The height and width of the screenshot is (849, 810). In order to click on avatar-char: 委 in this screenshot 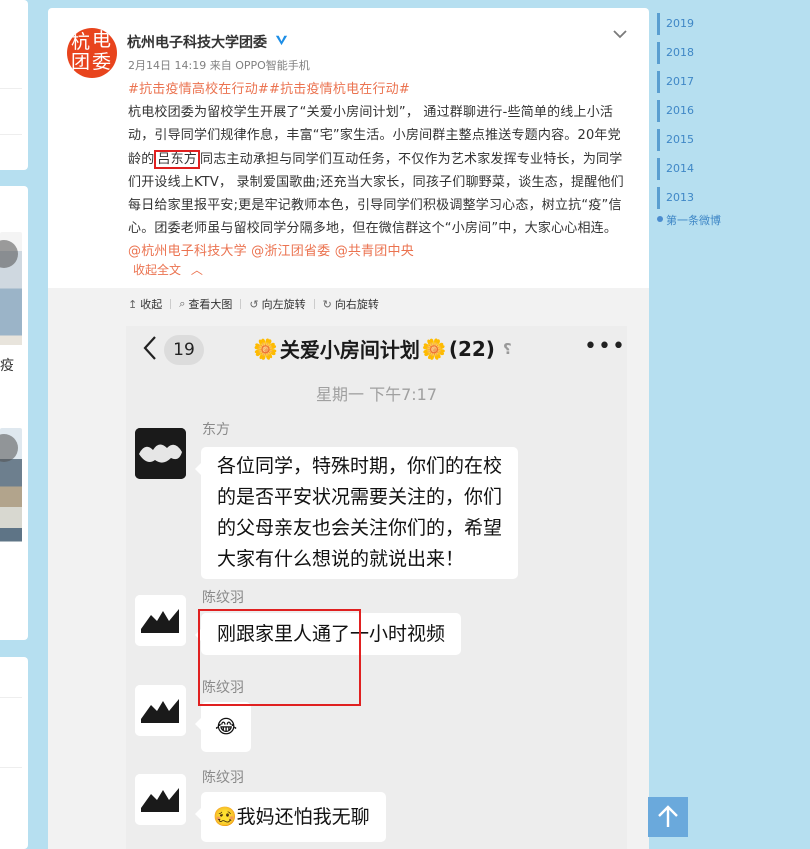, I will do `click(102, 62)`.